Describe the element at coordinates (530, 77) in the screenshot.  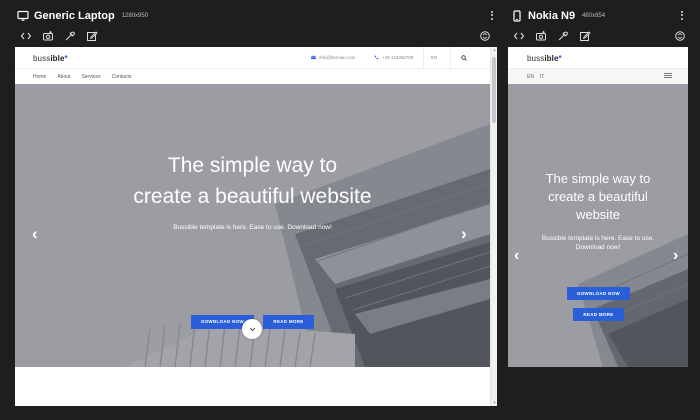
I see `lang-en: EN` at that location.